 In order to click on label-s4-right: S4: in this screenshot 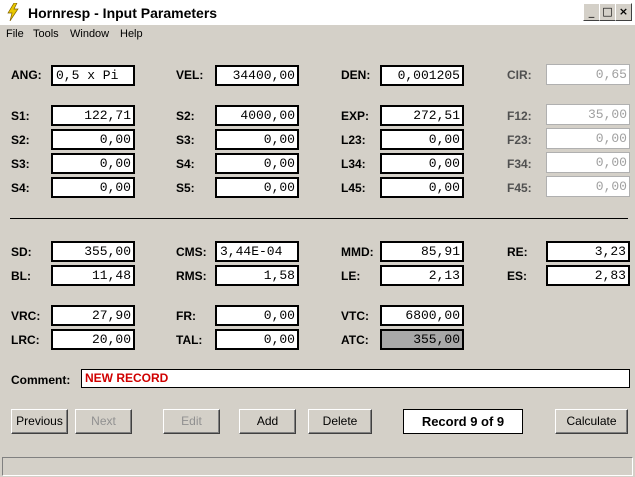, I will do `click(185, 164)`.